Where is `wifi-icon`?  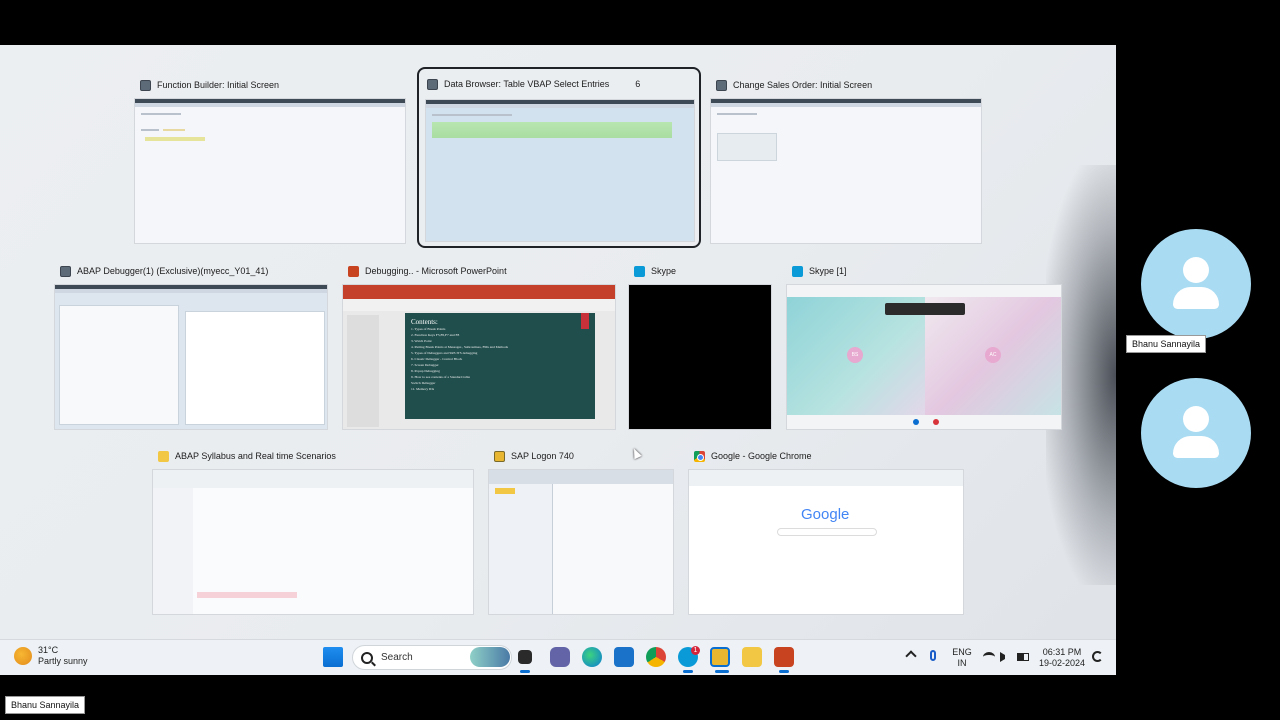
wifi-icon is located at coordinates (989, 657).